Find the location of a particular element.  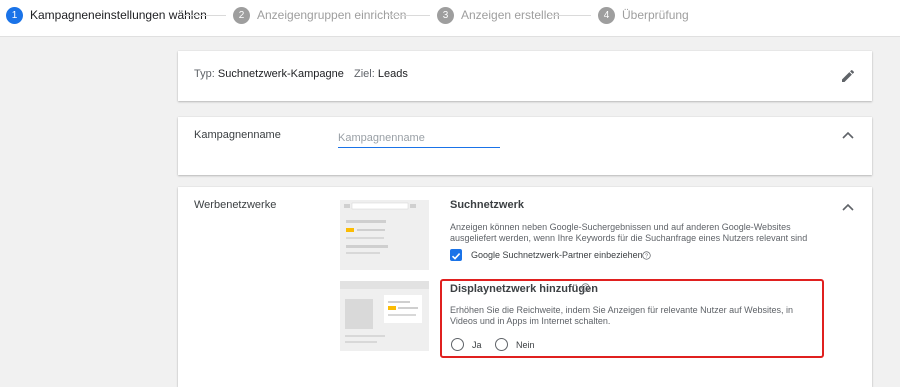

campaign-goal: Ziel: Leads is located at coordinates (381, 74).